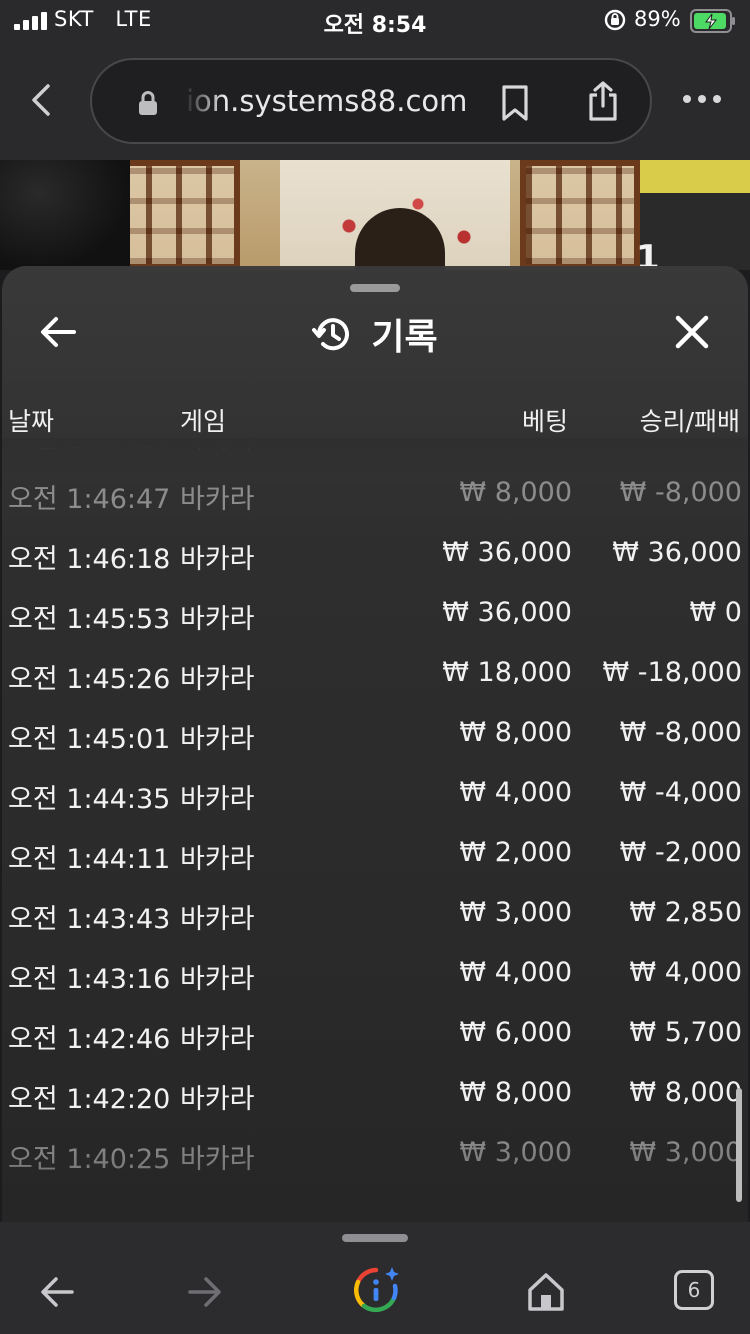  What do you see at coordinates (41, 100) in the screenshot?
I see `browser-back-icon` at bounding box center [41, 100].